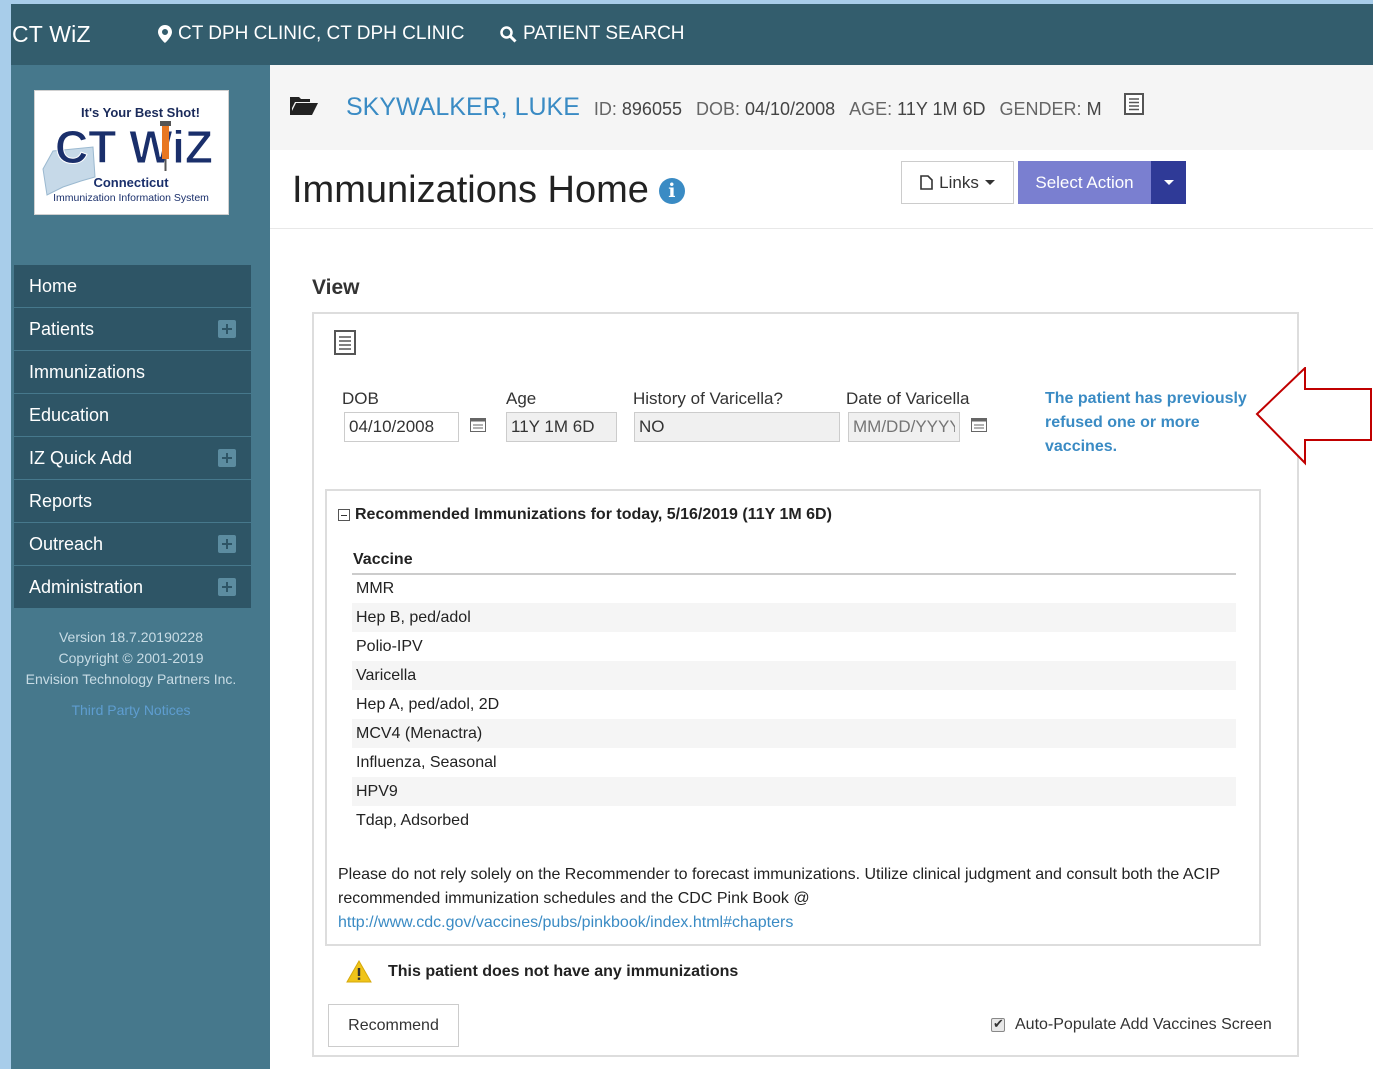 The width and height of the screenshot is (1373, 1069). I want to click on sidebar-item-education: Education, so click(132, 415).